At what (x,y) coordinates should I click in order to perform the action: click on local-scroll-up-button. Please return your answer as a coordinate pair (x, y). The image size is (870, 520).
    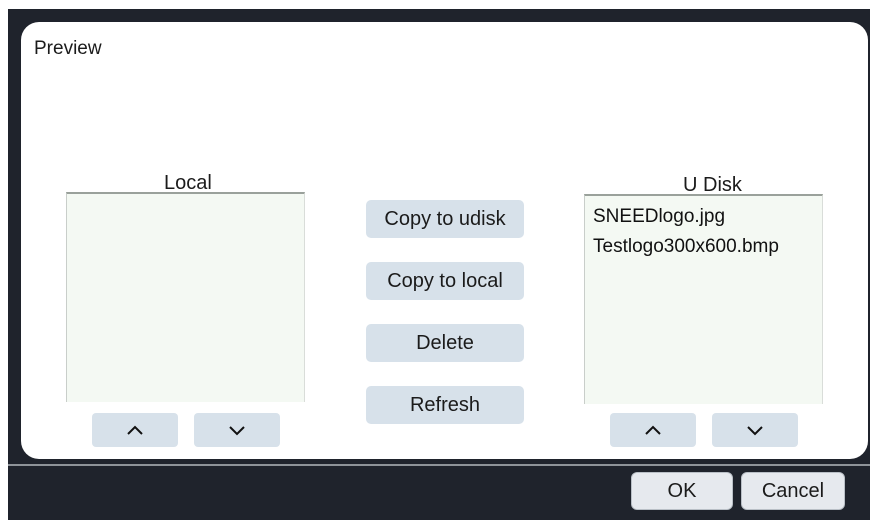
    Looking at the image, I should click on (135, 430).